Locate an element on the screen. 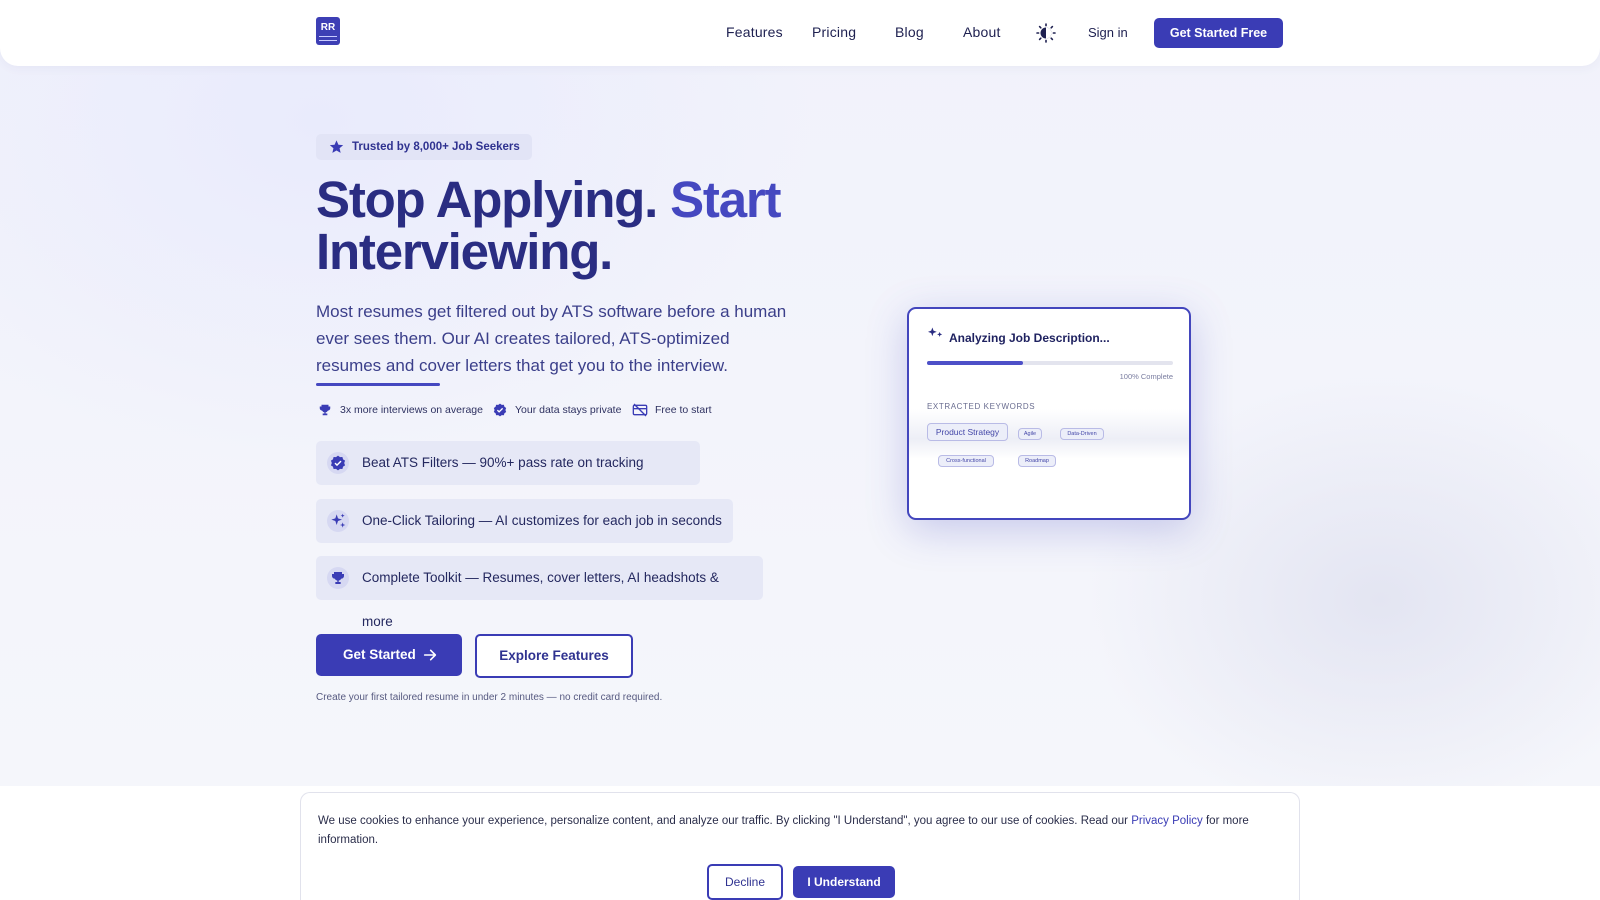 This screenshot has width=1600, height=900. badge-text: Trusted by 8,000+ Job Seekers is located at coordinates (436, 147).